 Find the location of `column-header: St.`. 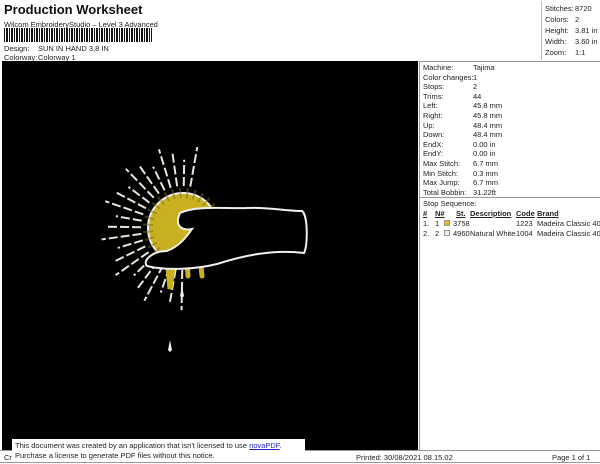

column-header: St. is located at coordinates (461, 213).